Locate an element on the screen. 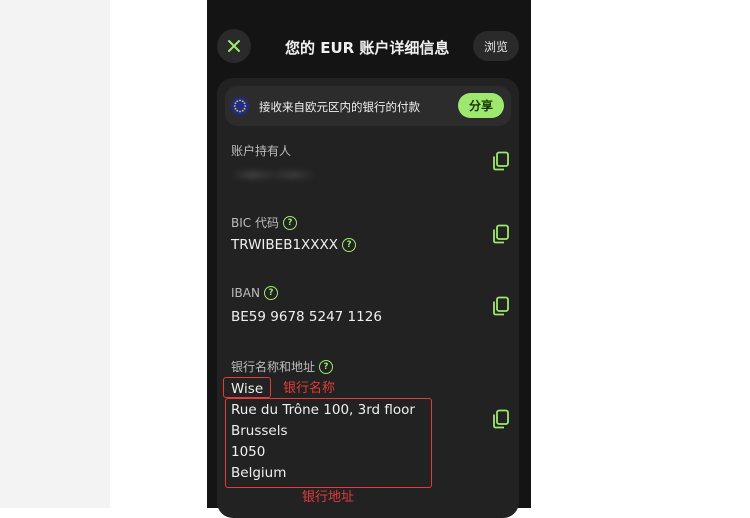  page-title: 您的 EUR 账户详细信息 is located at coordinates (367, 48).